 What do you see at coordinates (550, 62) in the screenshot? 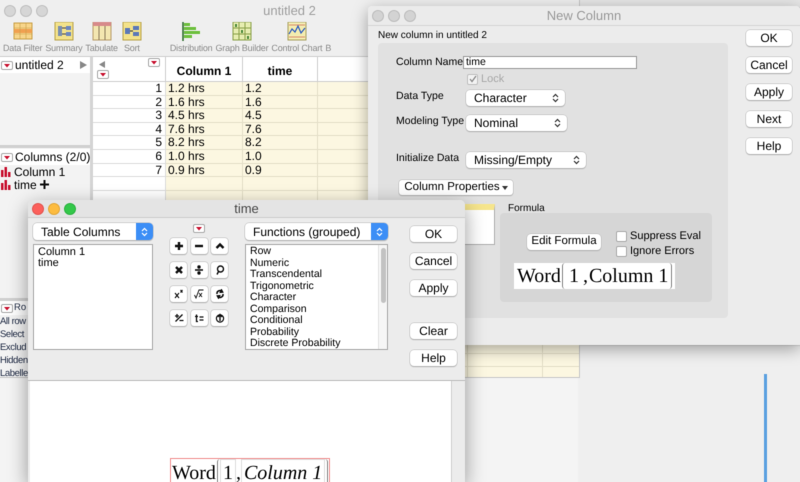
I see `text-field: time` at bounding box center [550, 62].